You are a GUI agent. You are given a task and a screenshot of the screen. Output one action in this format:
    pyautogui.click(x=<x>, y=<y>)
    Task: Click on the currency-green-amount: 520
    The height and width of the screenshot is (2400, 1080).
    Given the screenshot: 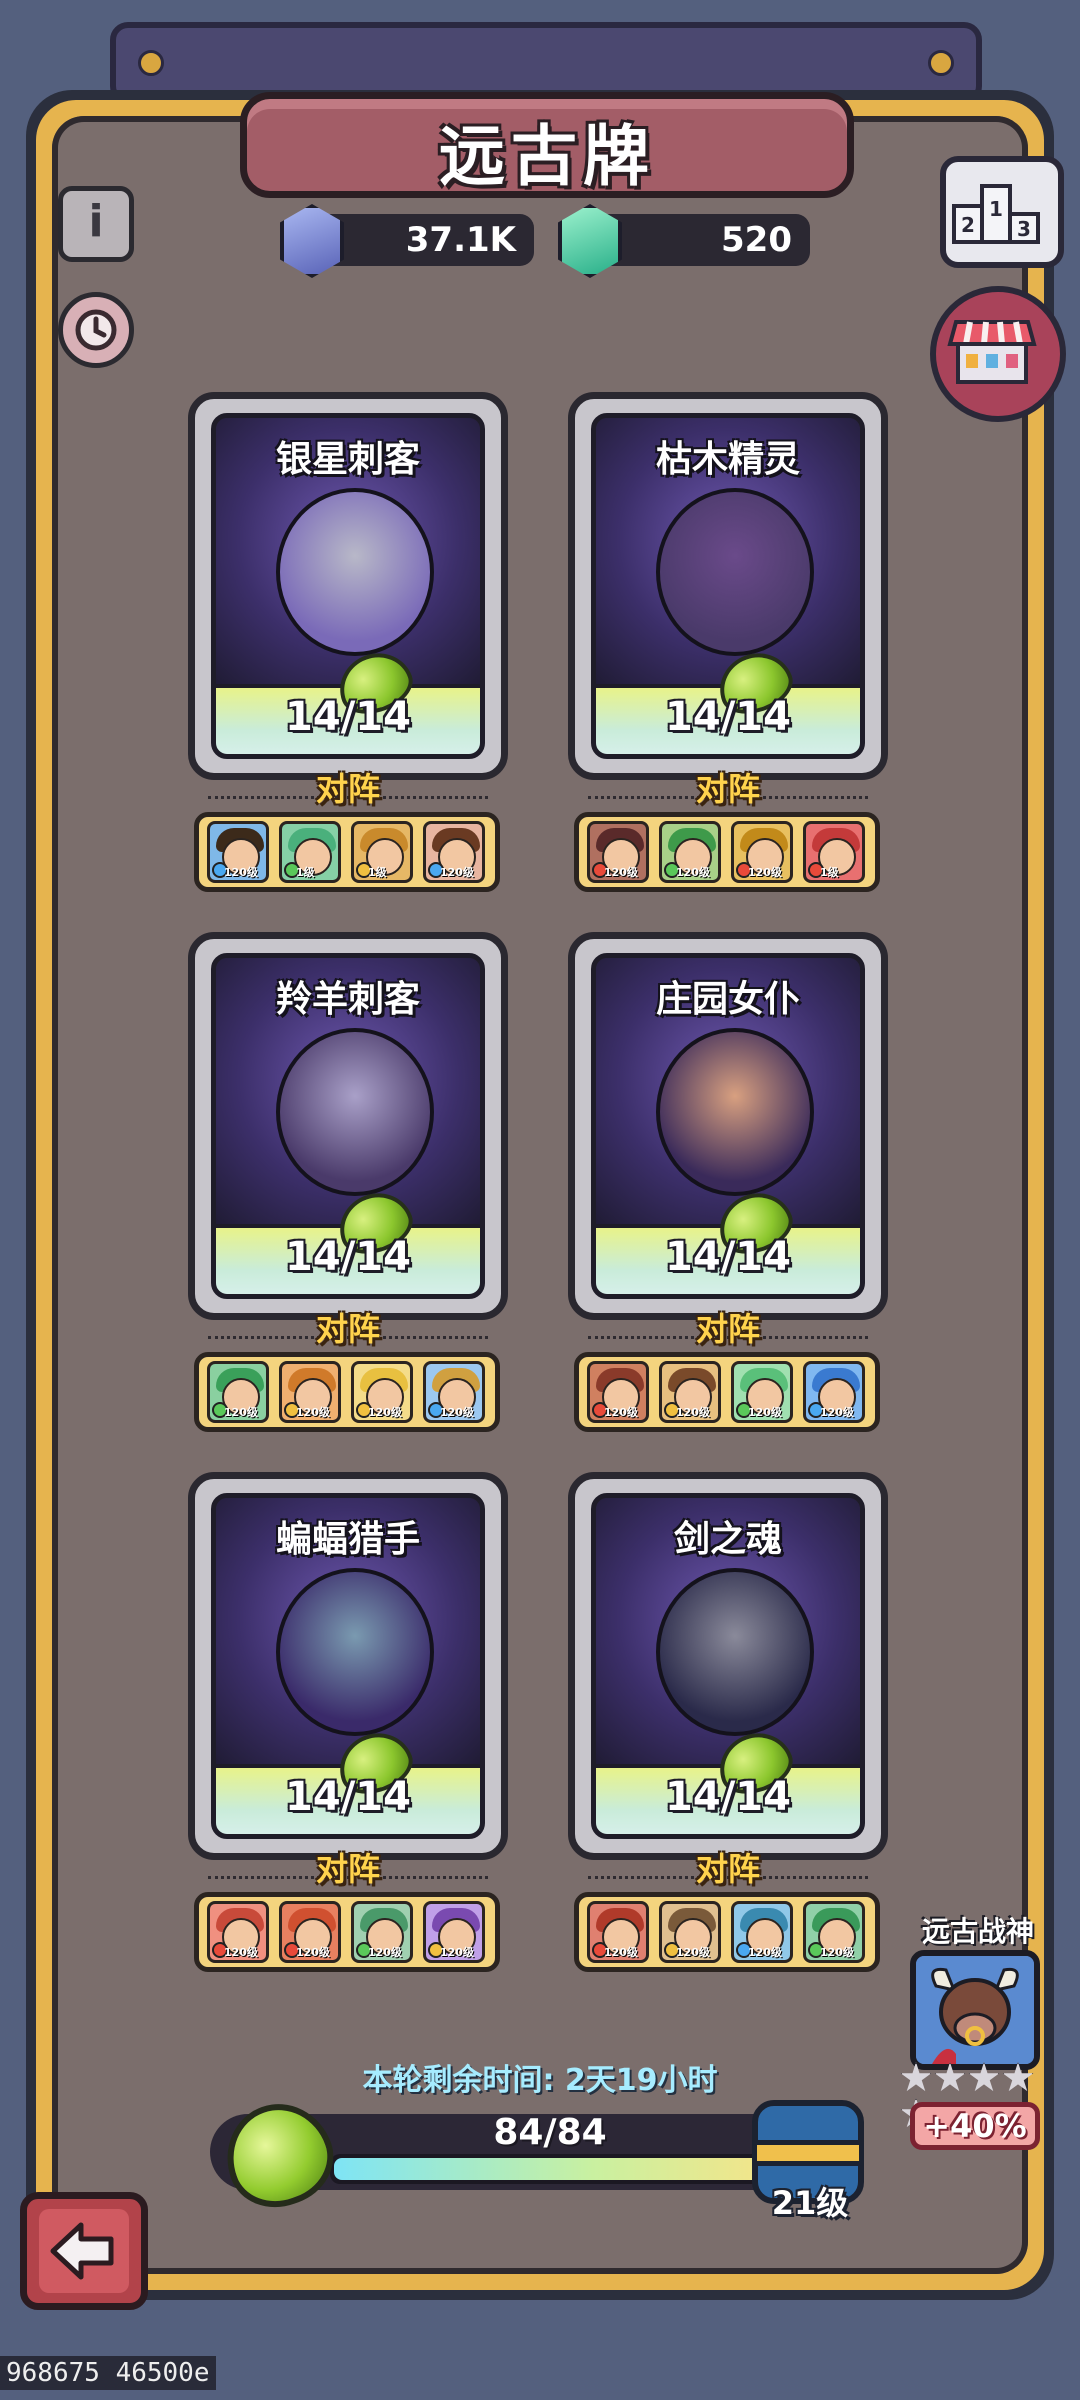 What is the action you would take?
    pyautogui.click(x=756, y=240)
    